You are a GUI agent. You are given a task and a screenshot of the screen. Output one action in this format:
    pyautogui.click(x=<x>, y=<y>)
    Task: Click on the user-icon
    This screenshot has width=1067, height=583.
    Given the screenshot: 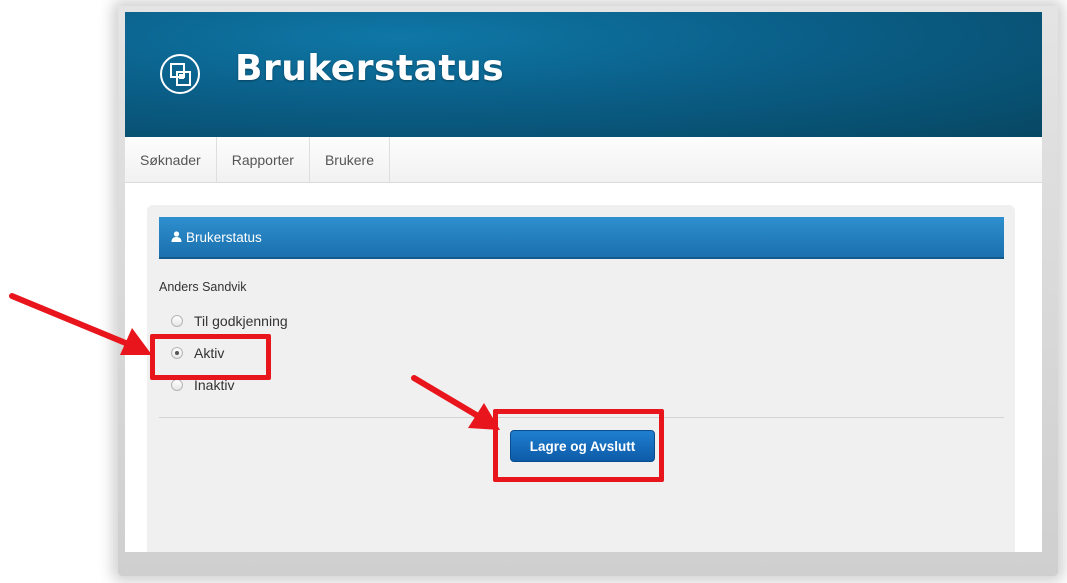 What is the action you would take?
    pyautogui.click(x=176, y=237)
    